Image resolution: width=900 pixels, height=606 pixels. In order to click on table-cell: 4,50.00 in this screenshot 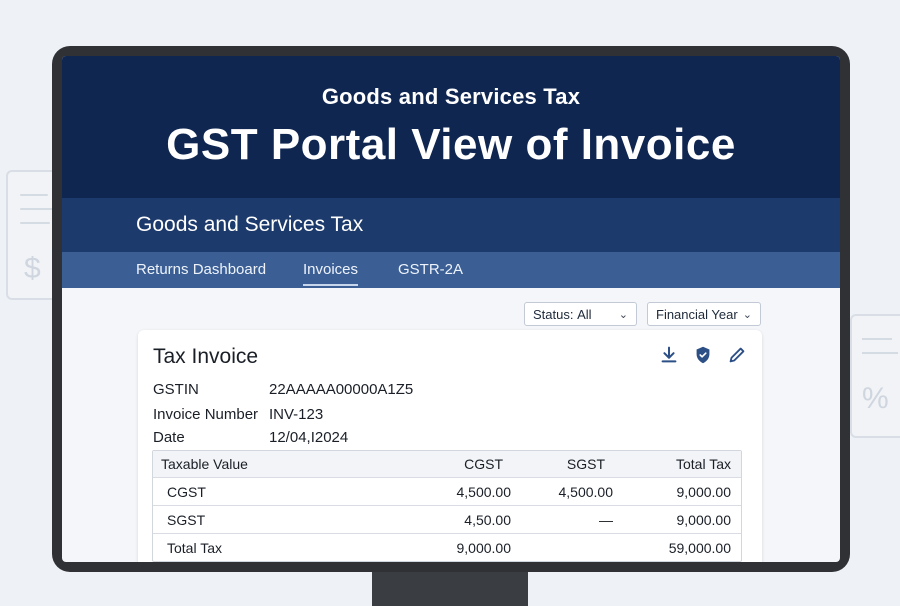, I will do `click(487, 520)`.